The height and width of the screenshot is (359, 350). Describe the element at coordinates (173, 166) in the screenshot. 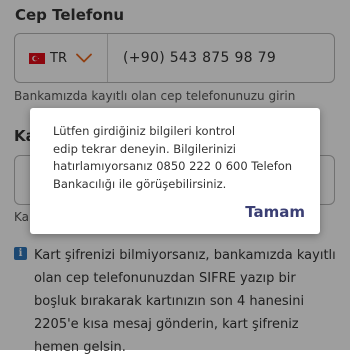

I see `dialog-message-line: hatırlamıyorsanız 0850 222 0 600 Telefon` at that location.